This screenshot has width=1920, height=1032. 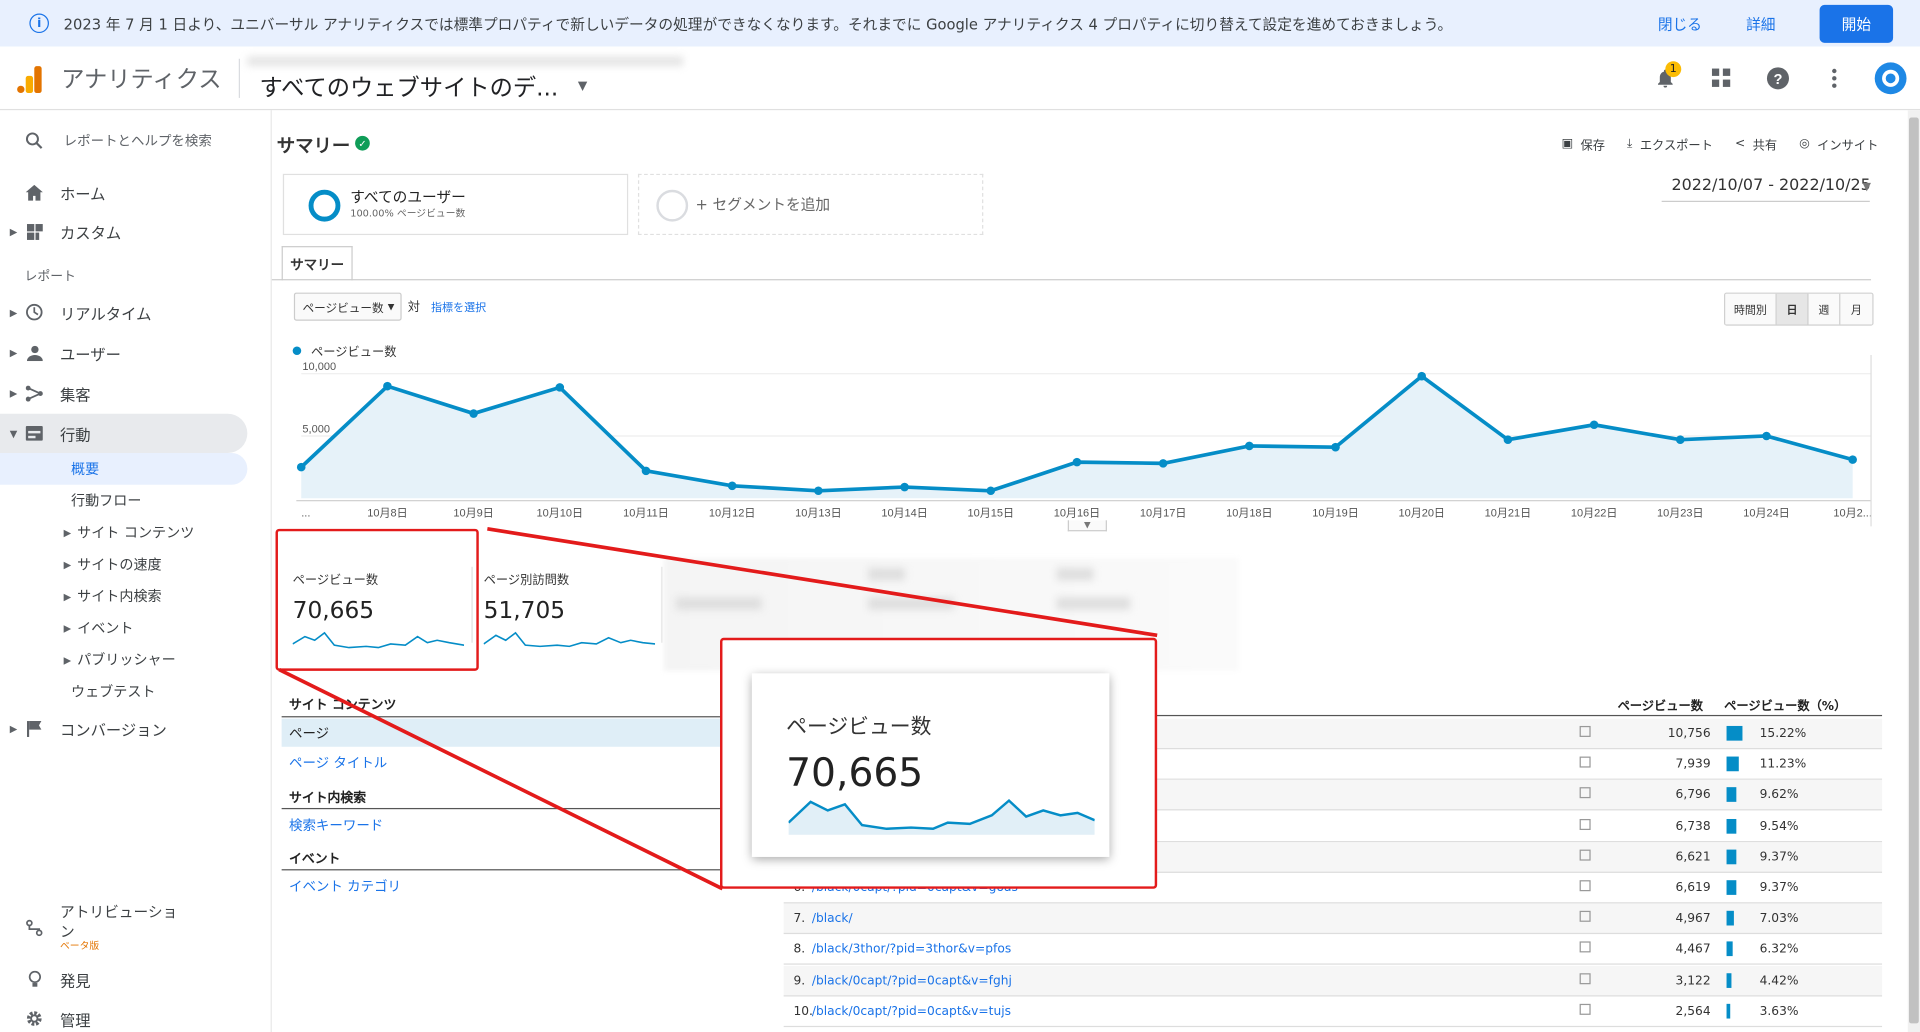 I want to click on column-pageviews-pct: ページビュー数（%）, so click(x=1785, y=704).